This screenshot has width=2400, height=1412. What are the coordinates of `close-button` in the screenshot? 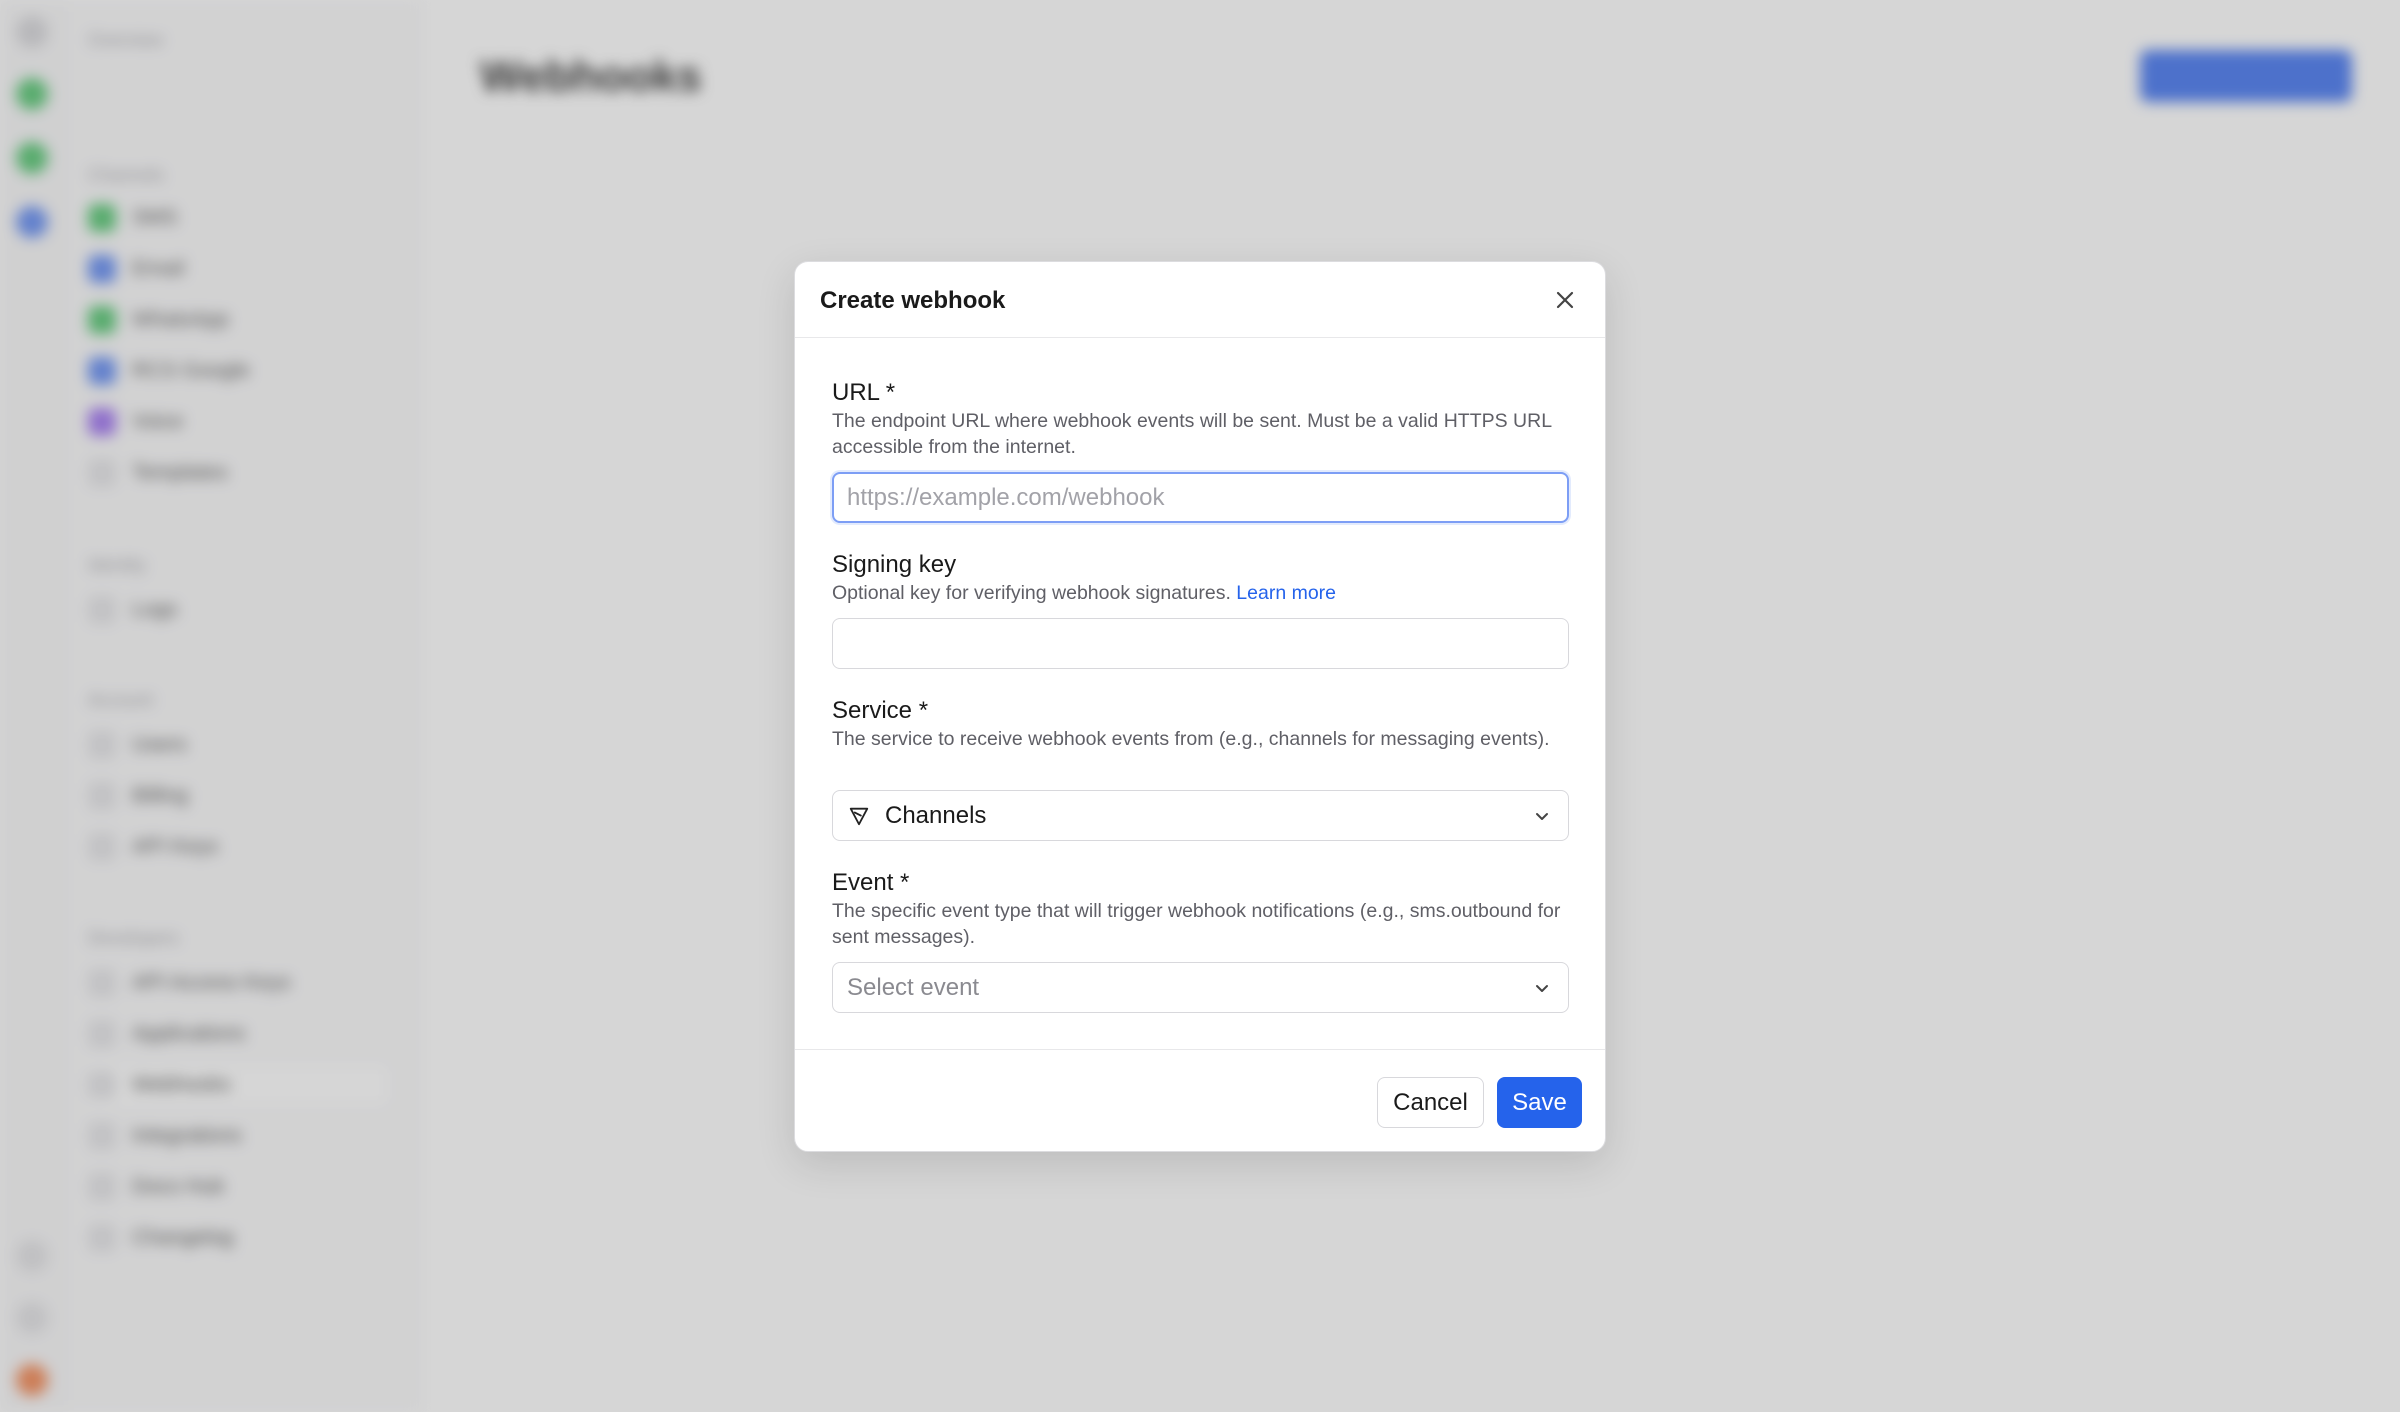 It's located at (1565, 300).